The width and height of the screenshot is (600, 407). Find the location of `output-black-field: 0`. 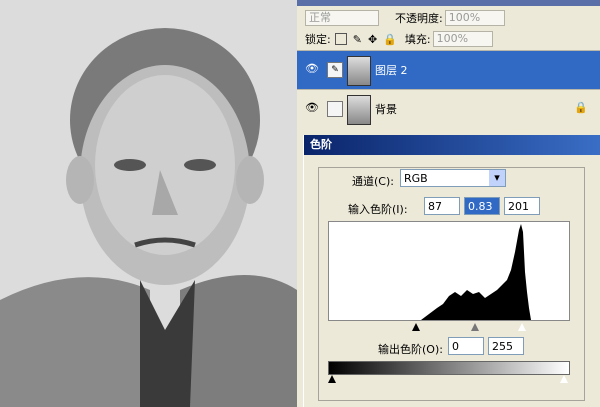

output-black-field: 0 is located at coordinates (466, 346).